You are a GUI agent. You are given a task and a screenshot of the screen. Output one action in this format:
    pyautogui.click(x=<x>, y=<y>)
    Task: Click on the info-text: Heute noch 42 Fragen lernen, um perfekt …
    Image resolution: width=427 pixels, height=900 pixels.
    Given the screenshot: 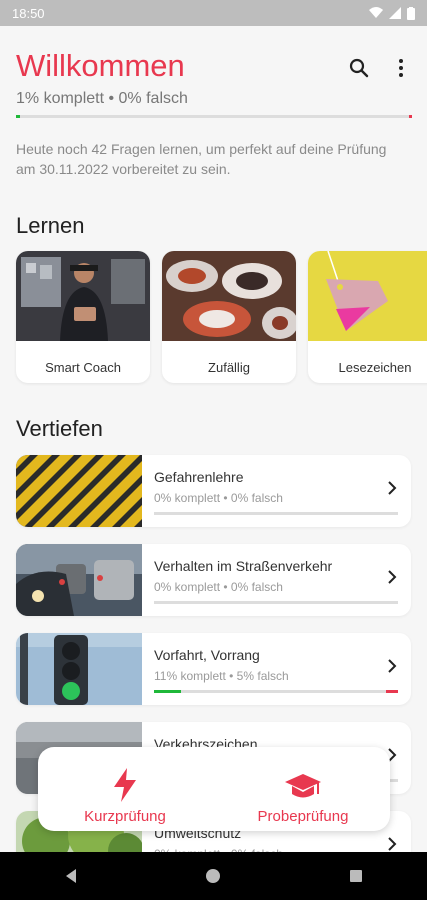 What is the action you would take?
    pyautogui.click(x=201, y=159)
    